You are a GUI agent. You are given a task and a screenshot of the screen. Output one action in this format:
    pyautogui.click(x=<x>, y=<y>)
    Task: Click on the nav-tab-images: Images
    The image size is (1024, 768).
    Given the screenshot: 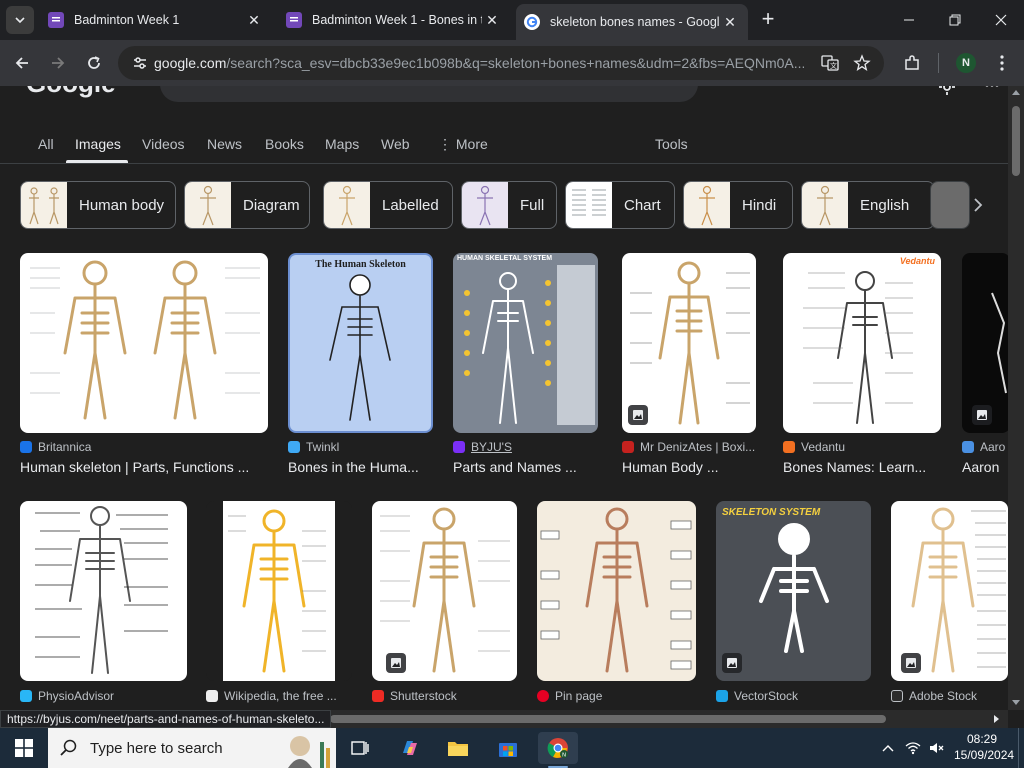 What is the action you would take?
    pyautogui.click(x=98, y=144)
    